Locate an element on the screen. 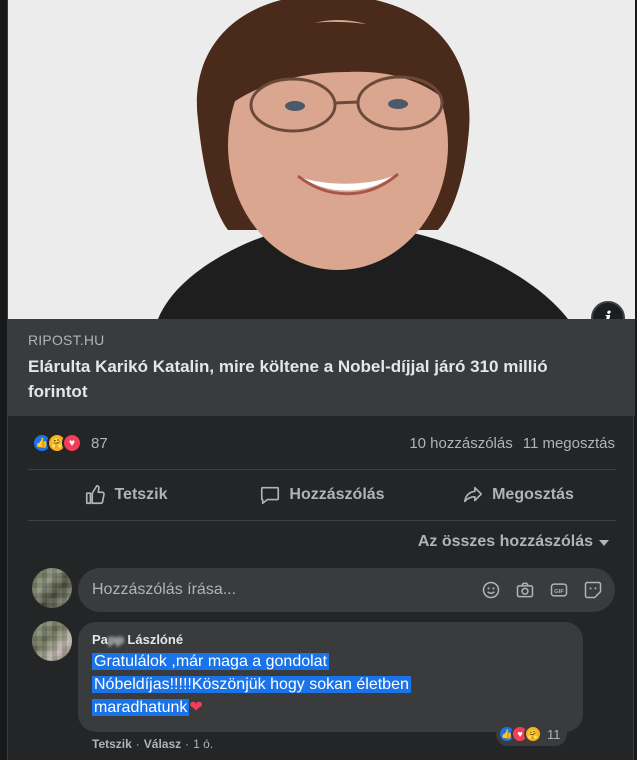 Image resolution: width=637 pixels, height=760 pixels. comment-sort-dropdown: Az összes hozzászólás is located at coordinates (513, 542).